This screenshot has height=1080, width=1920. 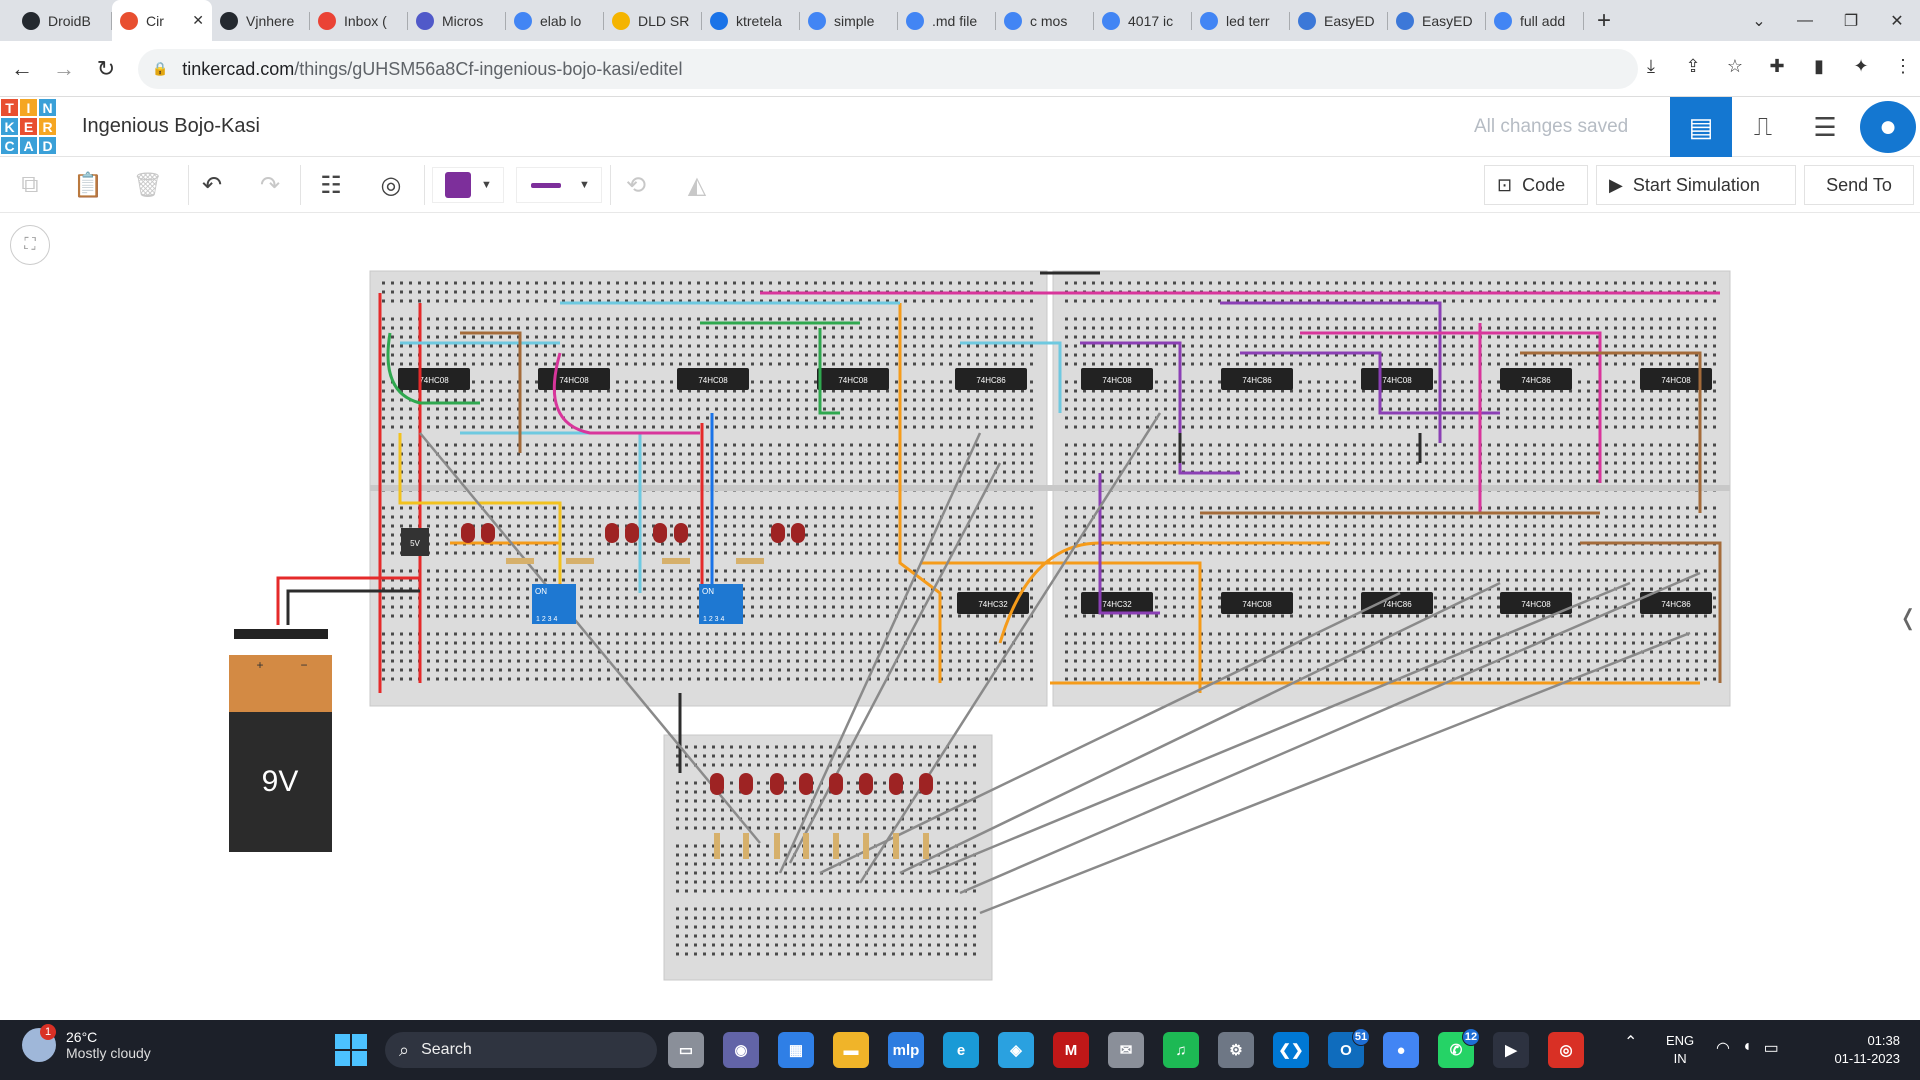 I want to click on tray-overflow-icon: ⌃, so click(x=1630, y=1042).